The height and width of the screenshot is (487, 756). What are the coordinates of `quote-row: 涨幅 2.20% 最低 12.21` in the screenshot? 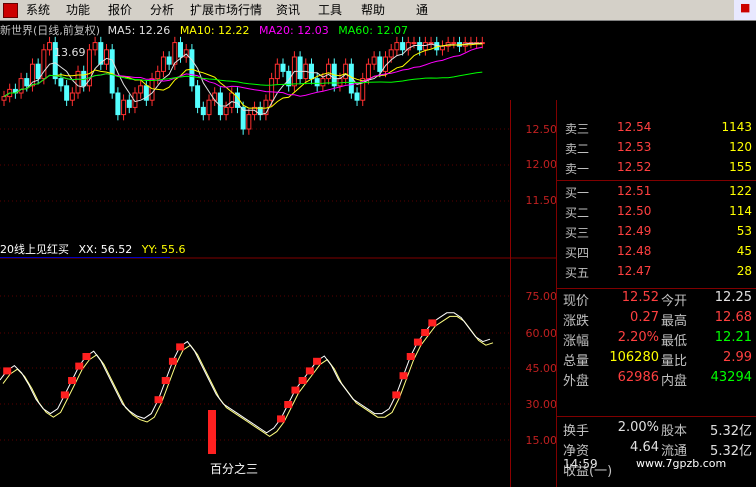 It's located at (659, 338).